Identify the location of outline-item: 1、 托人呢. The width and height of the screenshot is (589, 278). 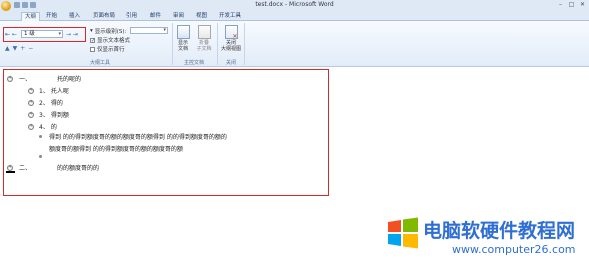
(48, 90).